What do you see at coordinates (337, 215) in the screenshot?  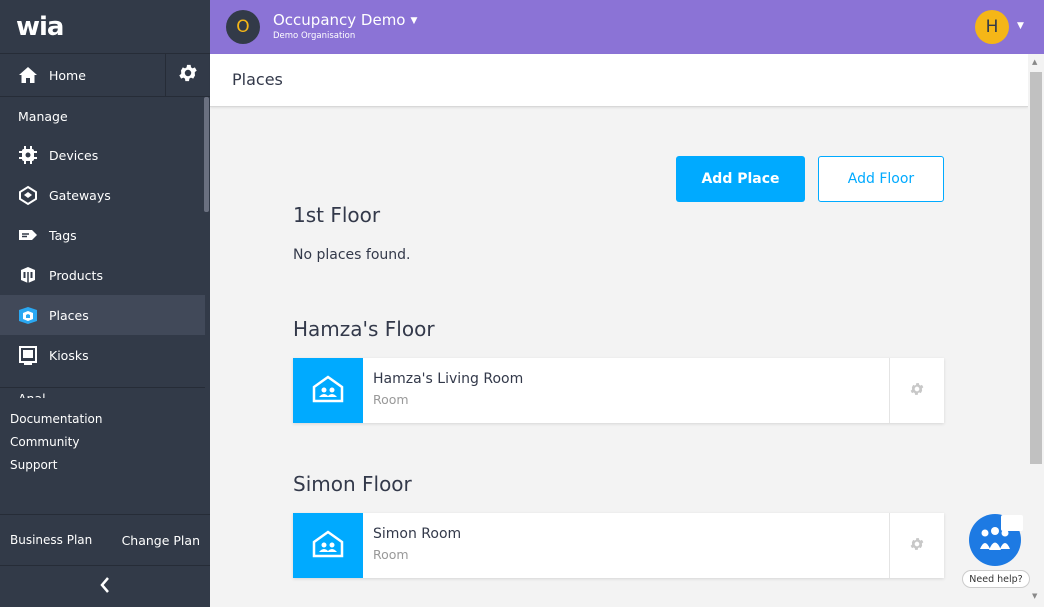 I see `floor-title: 1st Floor` at bounding box center [337, 215].